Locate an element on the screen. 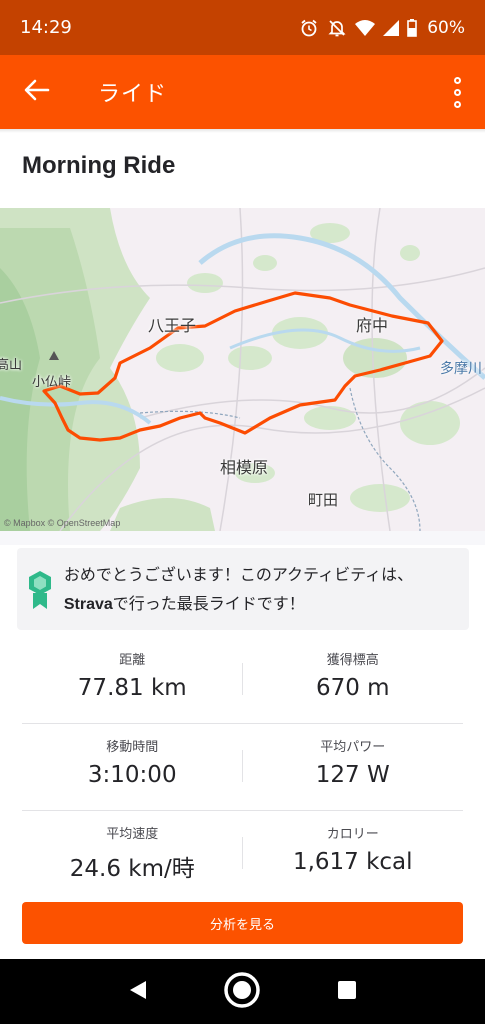 This screenshot has width=485, height=1024. stat-label: 移動時間 is located at coordinates (132, 747).